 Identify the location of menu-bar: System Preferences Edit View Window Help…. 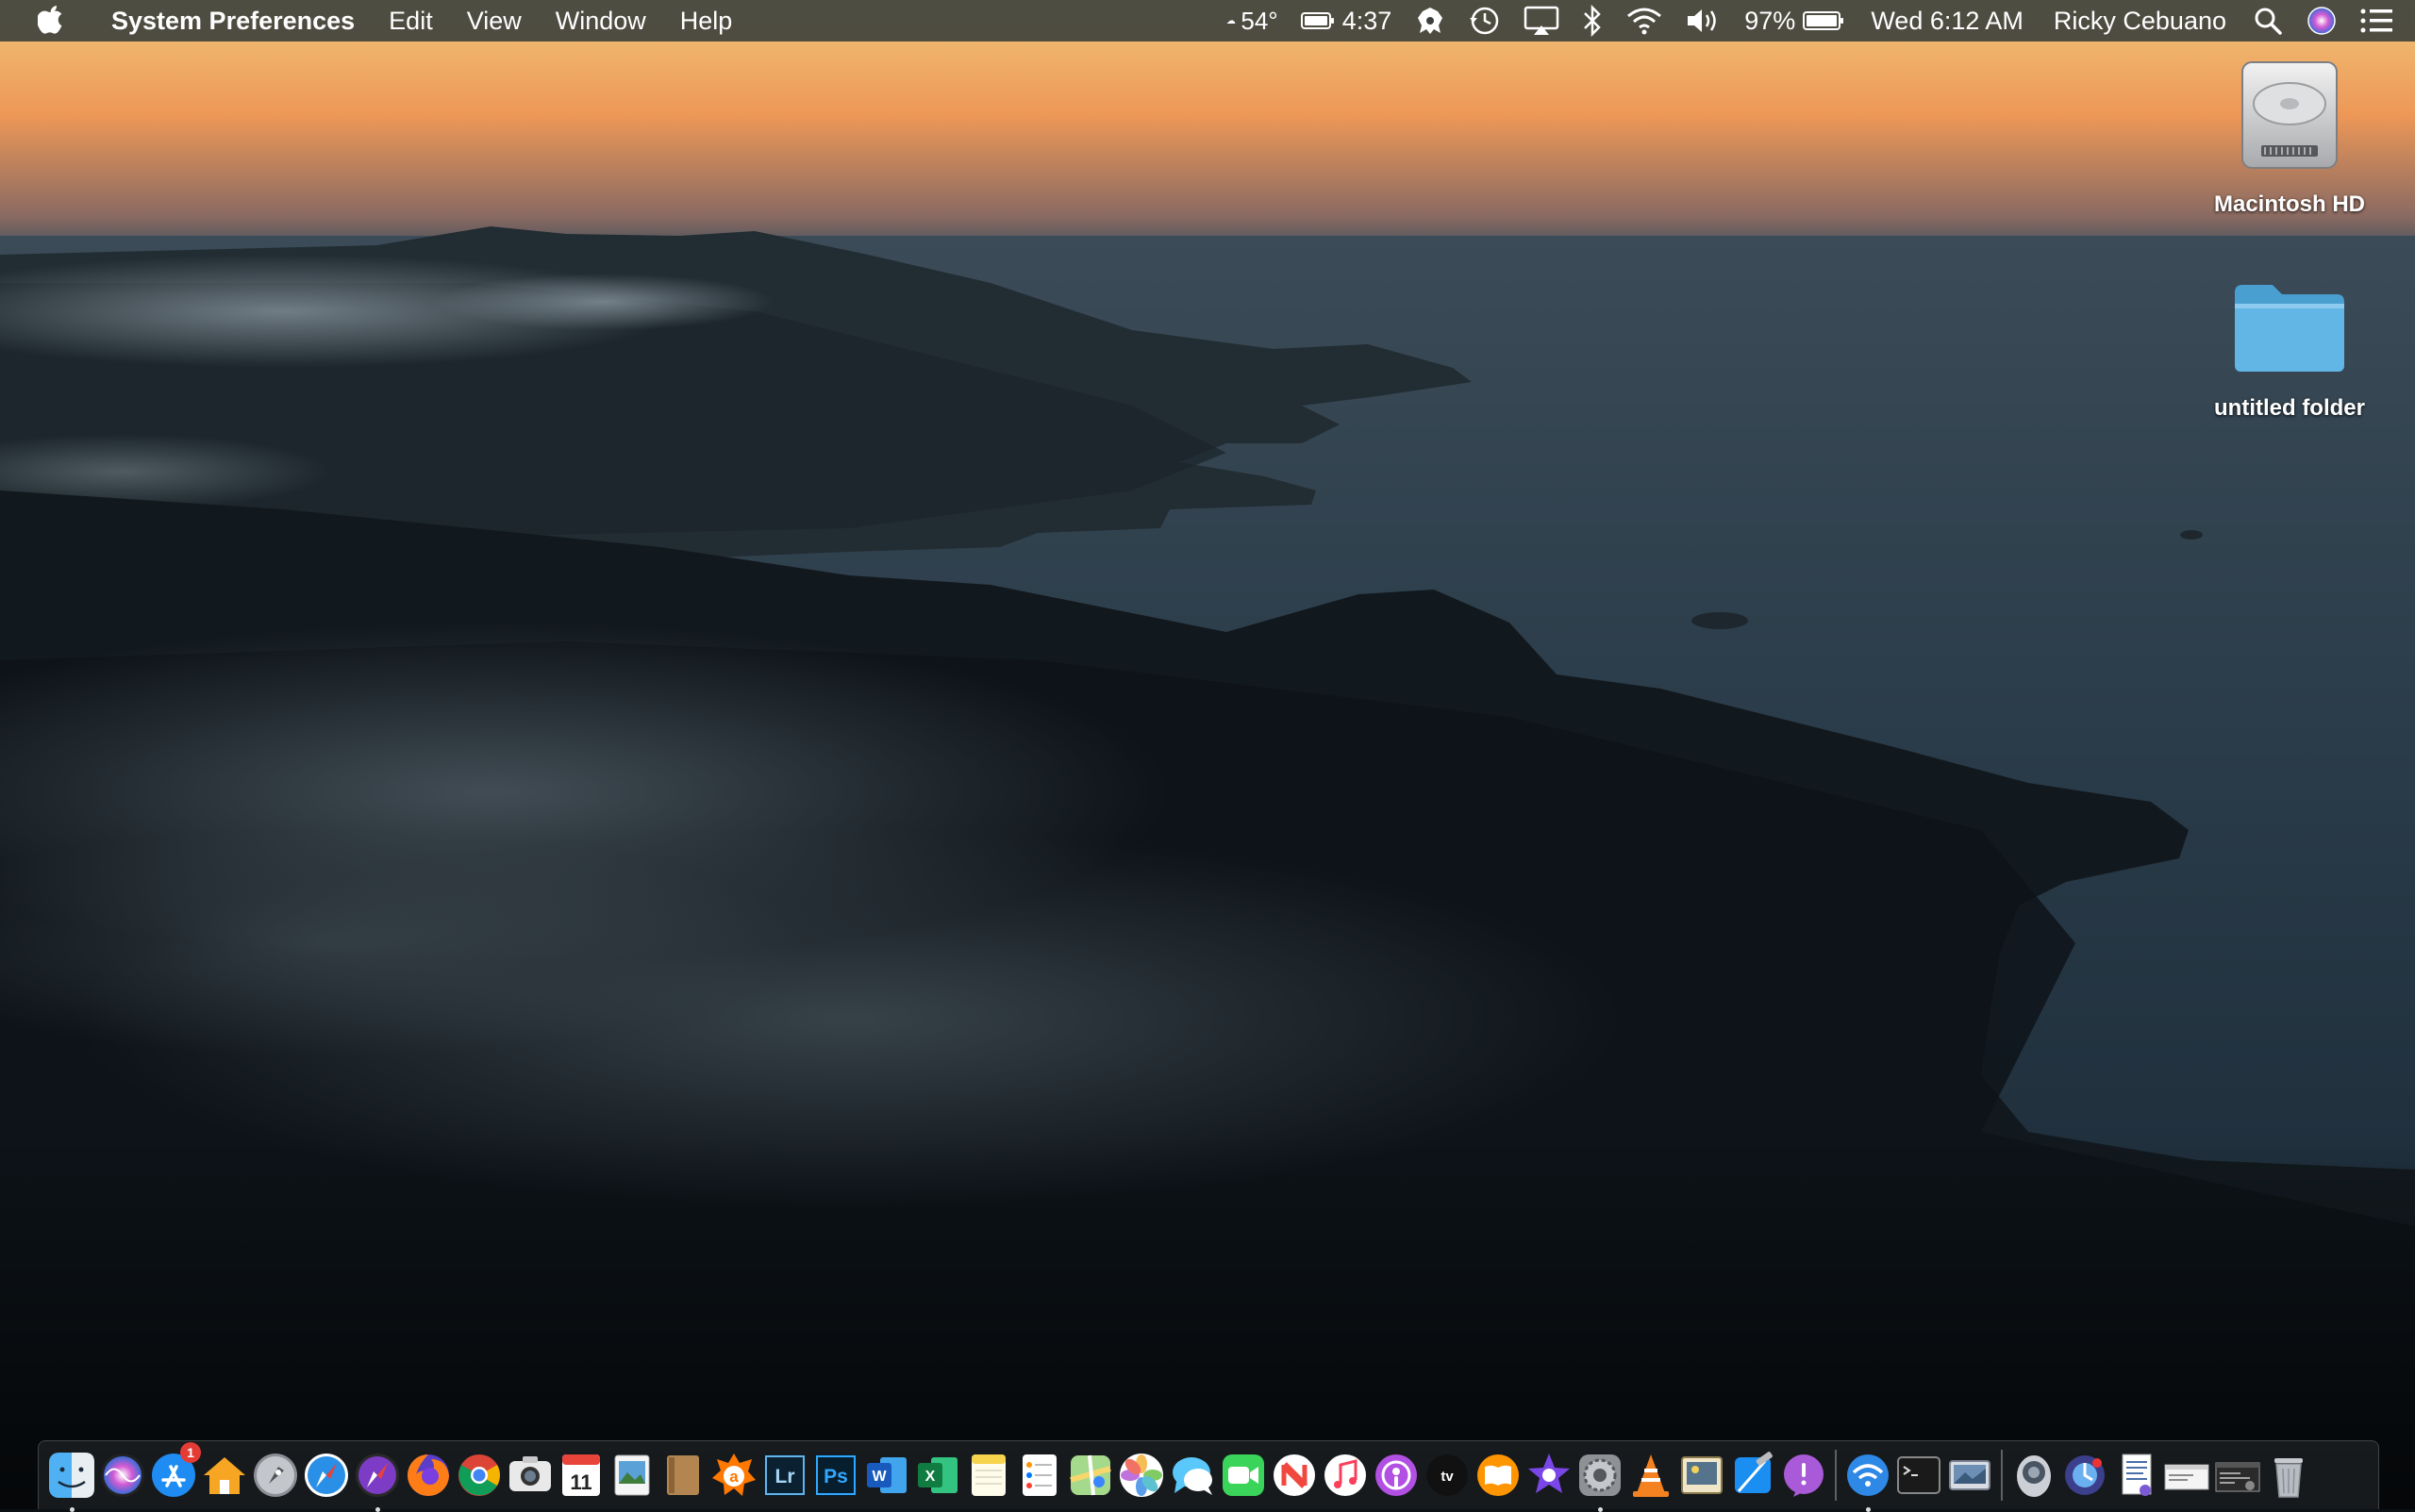
(1207, 21).